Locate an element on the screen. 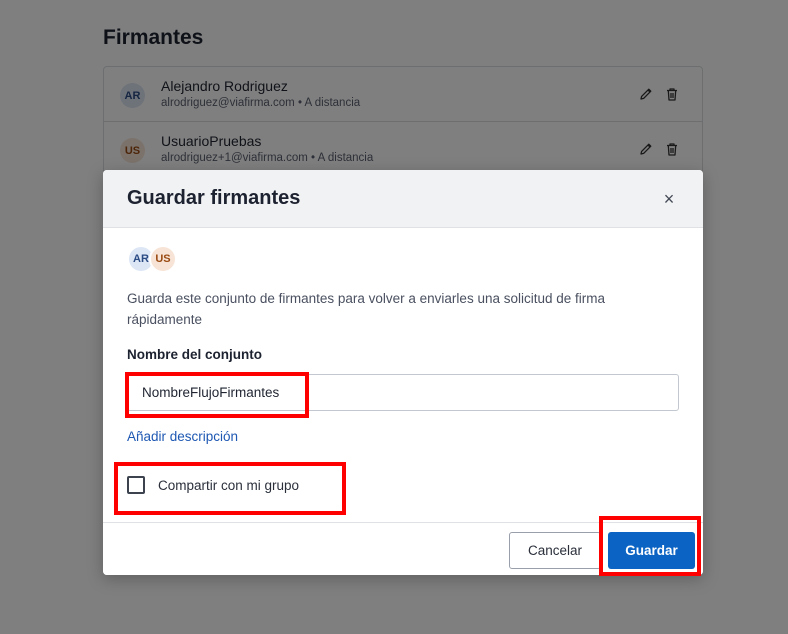 The image size is (788, 634). dialog-title: Guardar firmantes is located at coordinates (214, 198).